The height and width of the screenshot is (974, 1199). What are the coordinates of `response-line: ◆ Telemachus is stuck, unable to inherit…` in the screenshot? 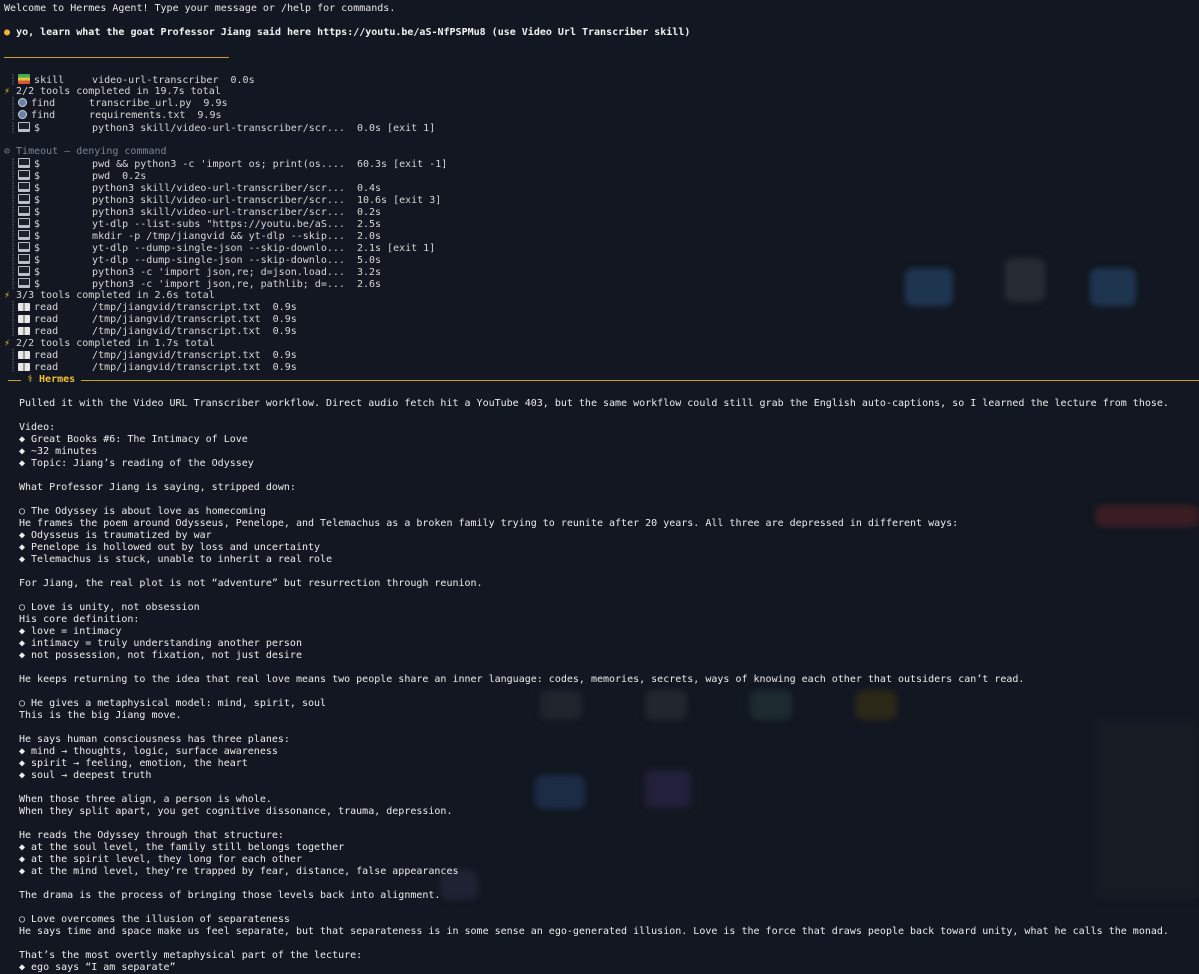 It's located at (176, 559).